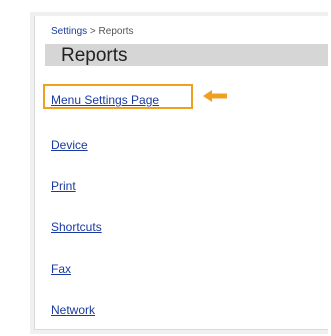  What do you see at coordinates (186, 55) in the screenshot?
I see `page-title-bar: Reports` at bounding box center [186, 55].